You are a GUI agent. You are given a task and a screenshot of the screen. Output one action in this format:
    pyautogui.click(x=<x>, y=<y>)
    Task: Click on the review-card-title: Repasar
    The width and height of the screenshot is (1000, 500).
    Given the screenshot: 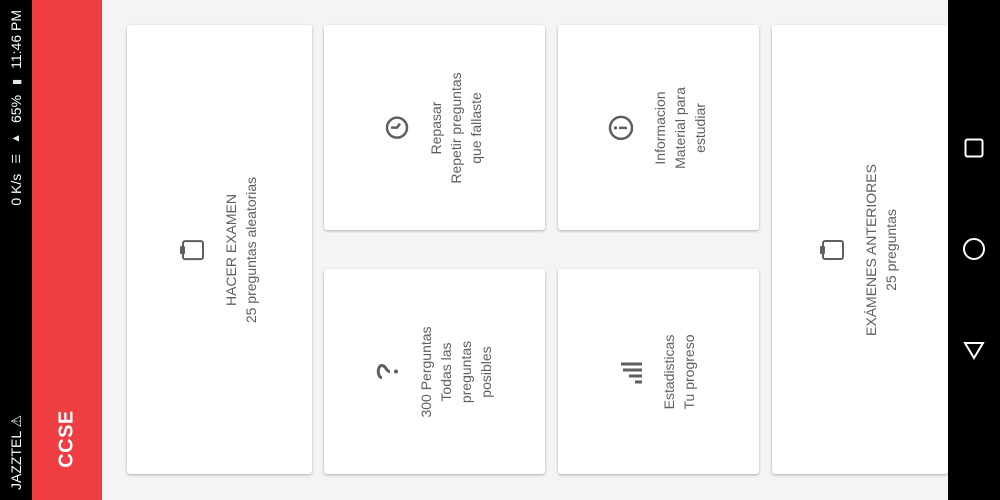 What is the action you would take?
    pyautogui.click(x=435, y=127)
    